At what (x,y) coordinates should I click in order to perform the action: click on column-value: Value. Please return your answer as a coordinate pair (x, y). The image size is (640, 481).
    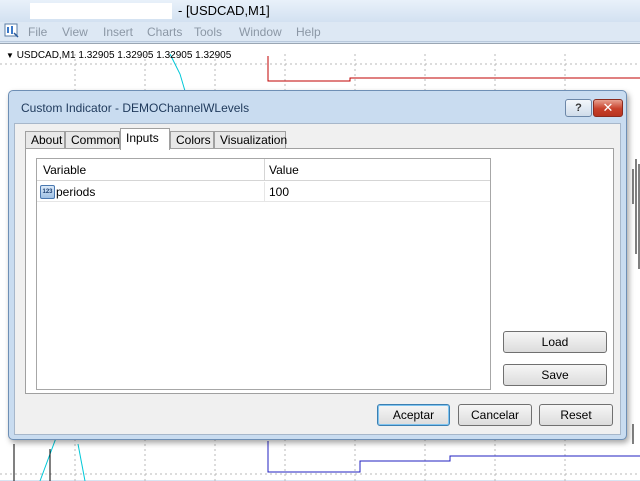
    Looking at the image, I should click on (284, 170).